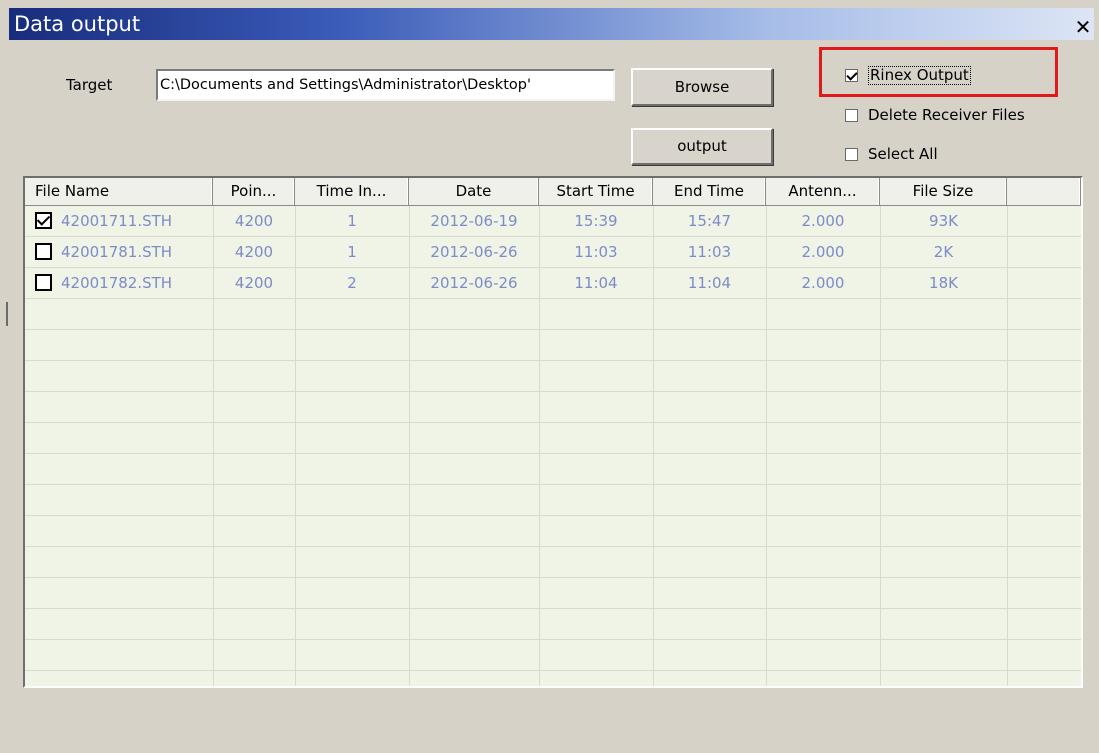 This screenshot has height=753, width=1099. Describe the element at coordinates (709, 221) in the screenshot. I see `table-cell: 15:47` at that location.